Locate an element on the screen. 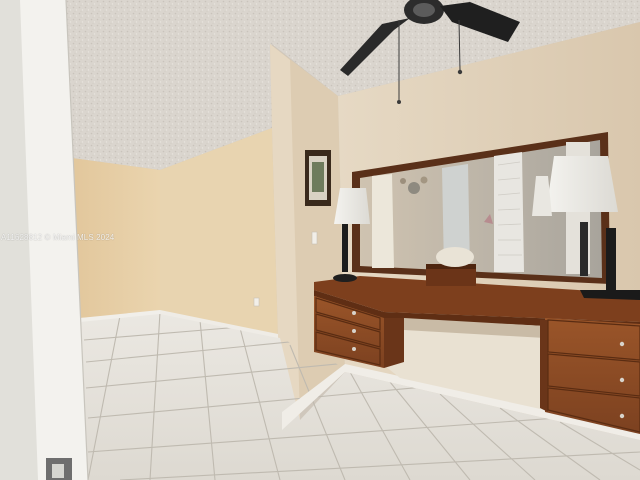 Image resolution: width=640 pixels, height=480 pixels. decorative-bowl is located at coordinates (455, 257).